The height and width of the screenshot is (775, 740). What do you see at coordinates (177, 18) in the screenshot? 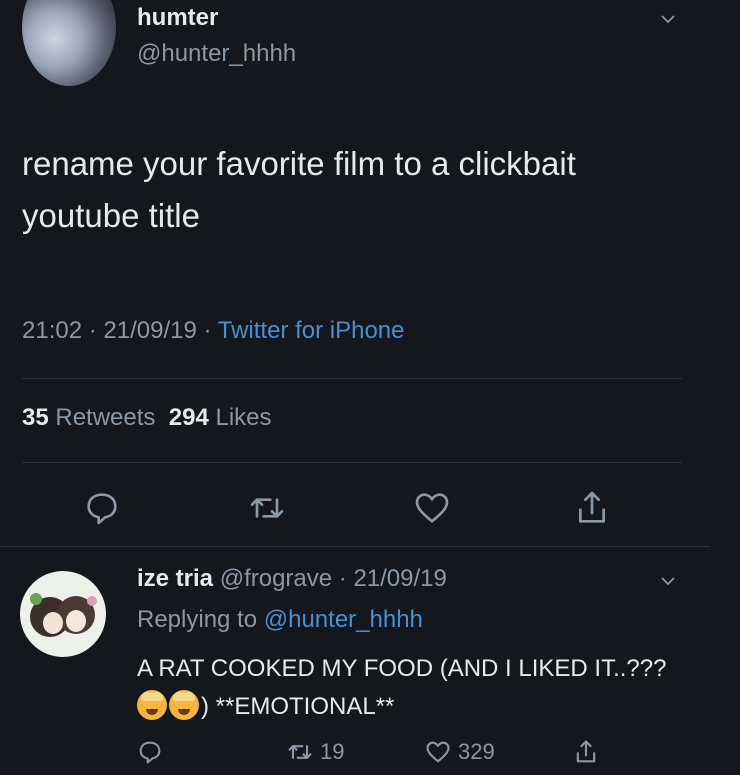
I see `display-name: humter` at bounding box center [177, 18].